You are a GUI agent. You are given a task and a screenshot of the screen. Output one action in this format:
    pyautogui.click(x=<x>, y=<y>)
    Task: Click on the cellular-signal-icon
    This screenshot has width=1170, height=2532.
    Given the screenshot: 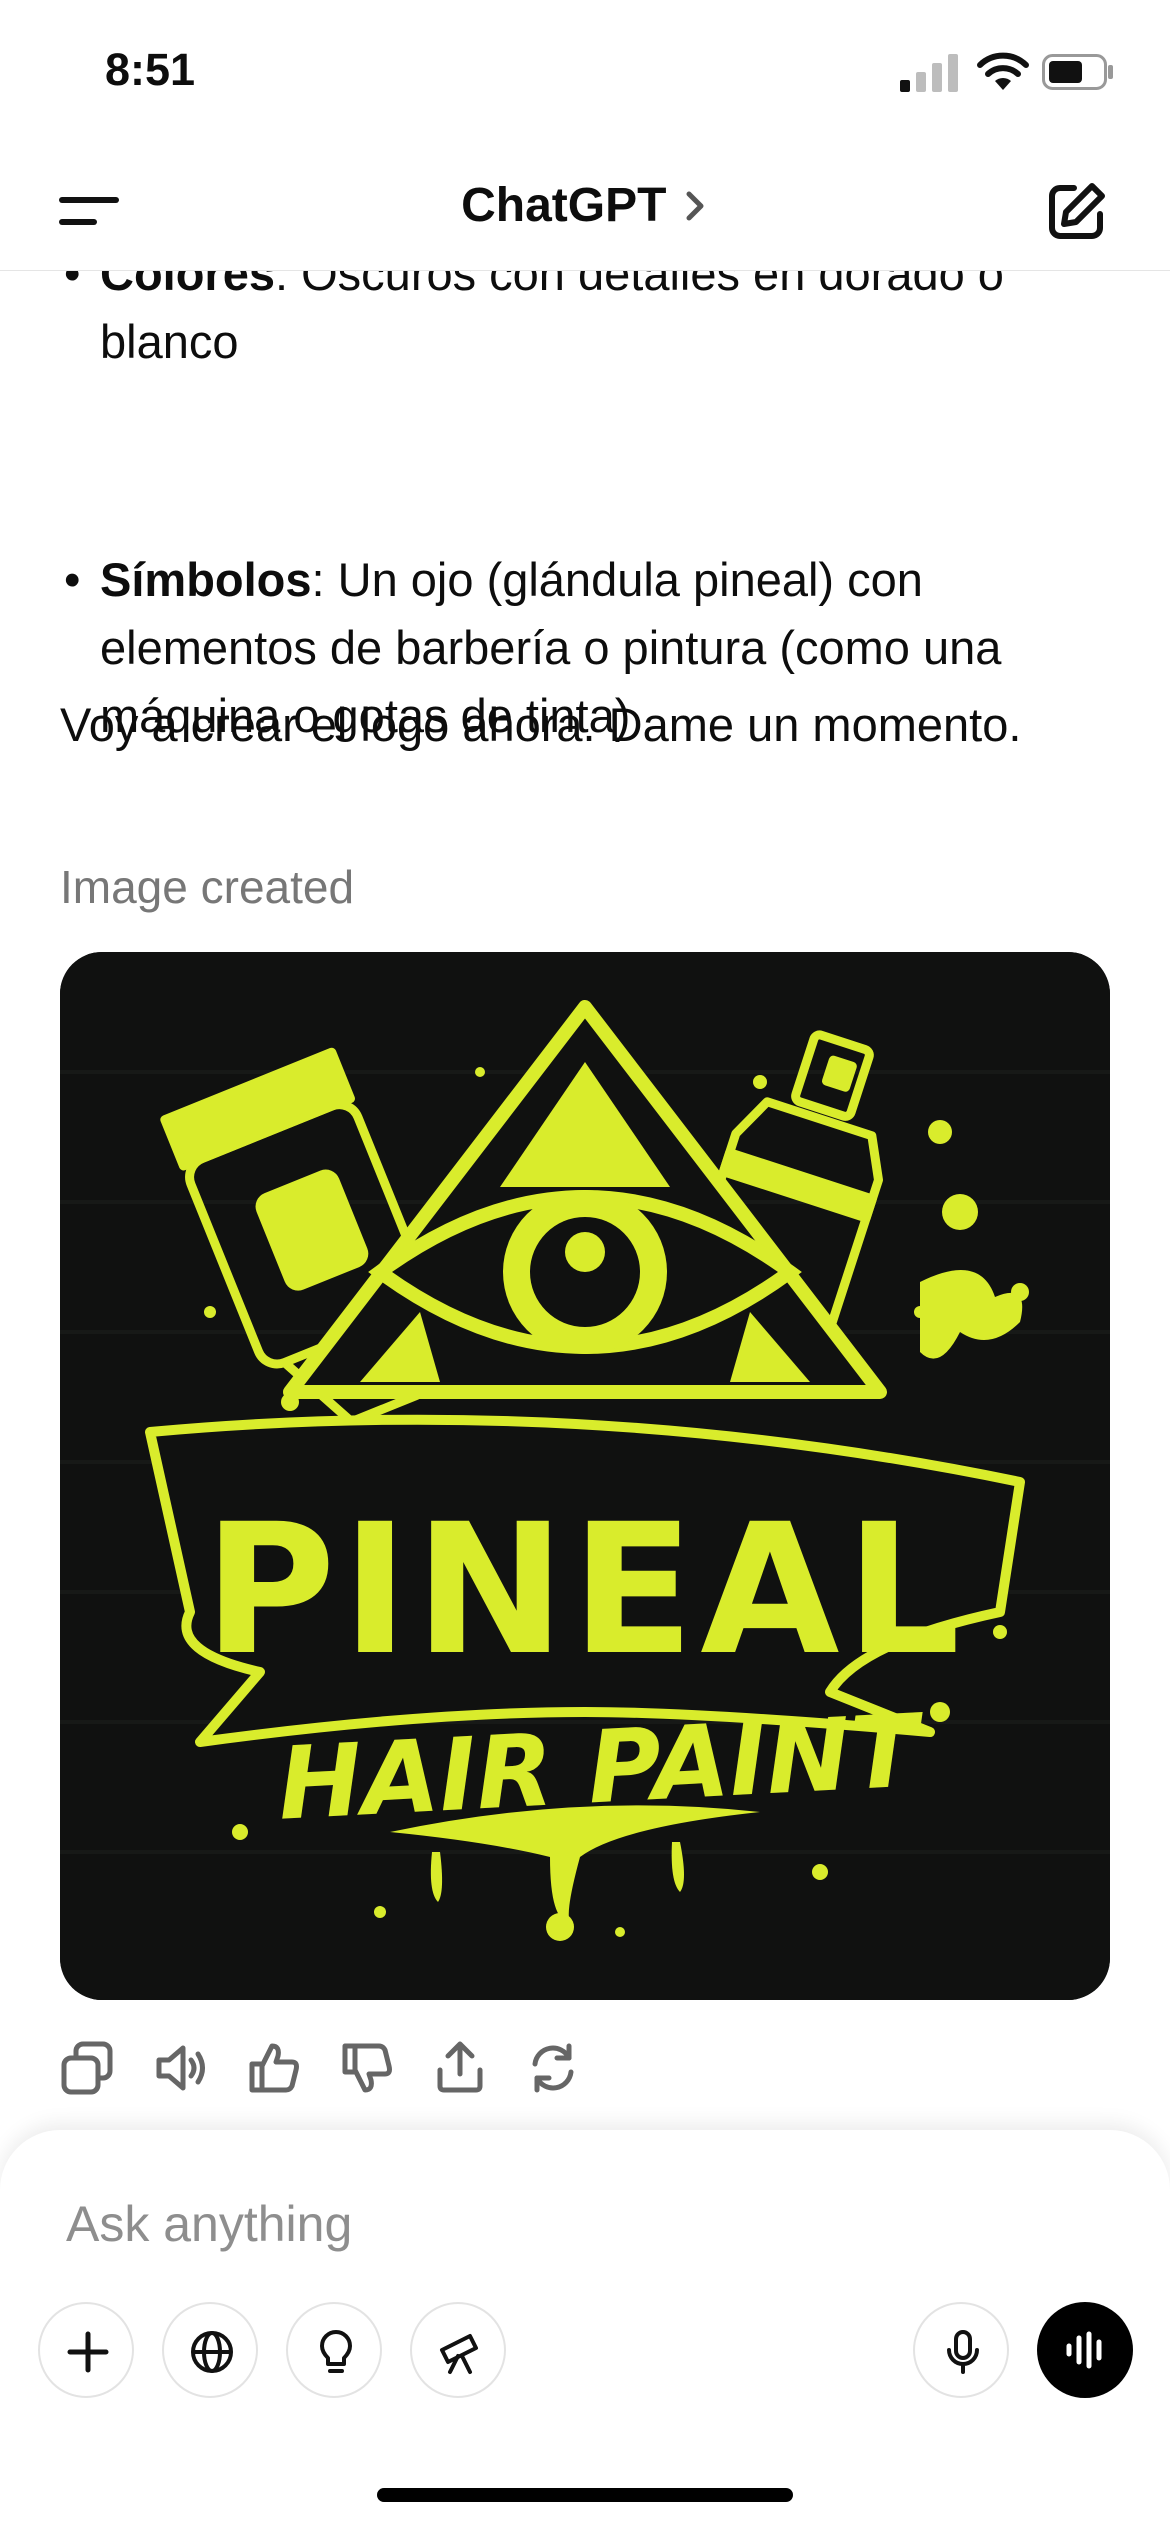 What is the action you would take?
    pyautogui.click(x=929, y=73)
    